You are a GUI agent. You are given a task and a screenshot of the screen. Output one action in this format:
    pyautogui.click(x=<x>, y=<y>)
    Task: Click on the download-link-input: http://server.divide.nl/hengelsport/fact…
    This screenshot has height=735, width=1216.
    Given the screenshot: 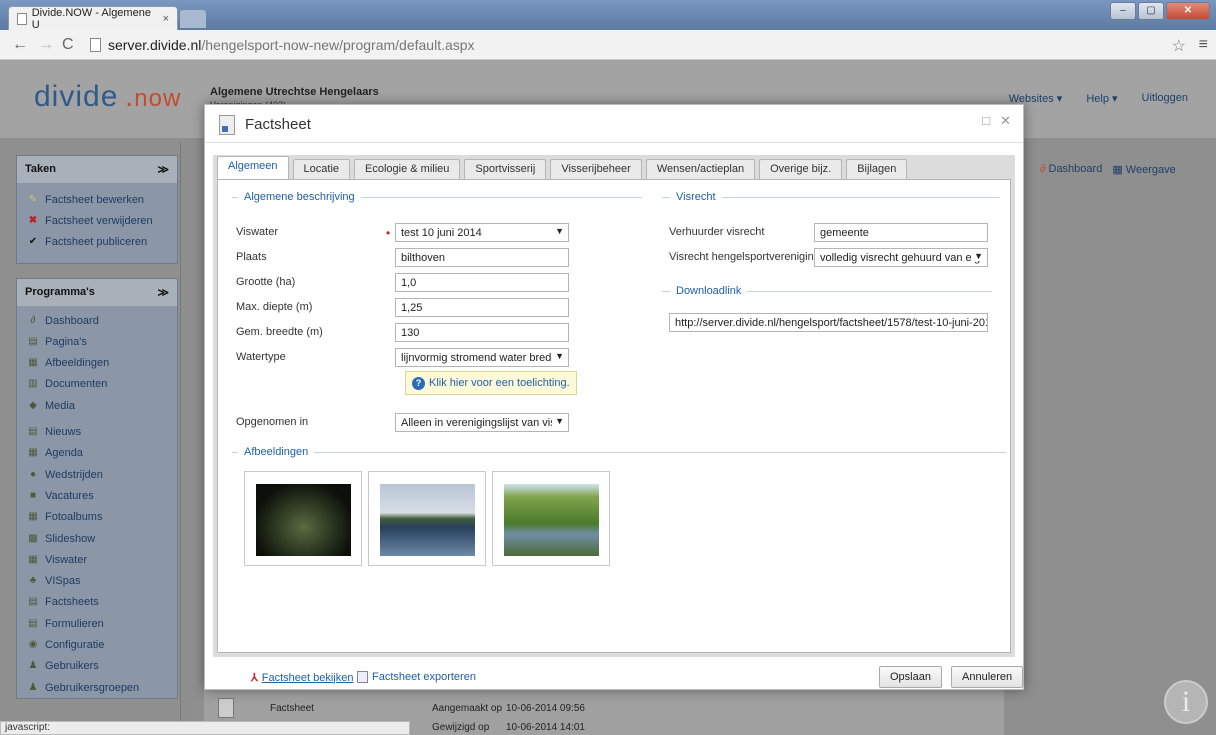 What is the action you would take?
    pyautogui.click(x=828, y=322)
    